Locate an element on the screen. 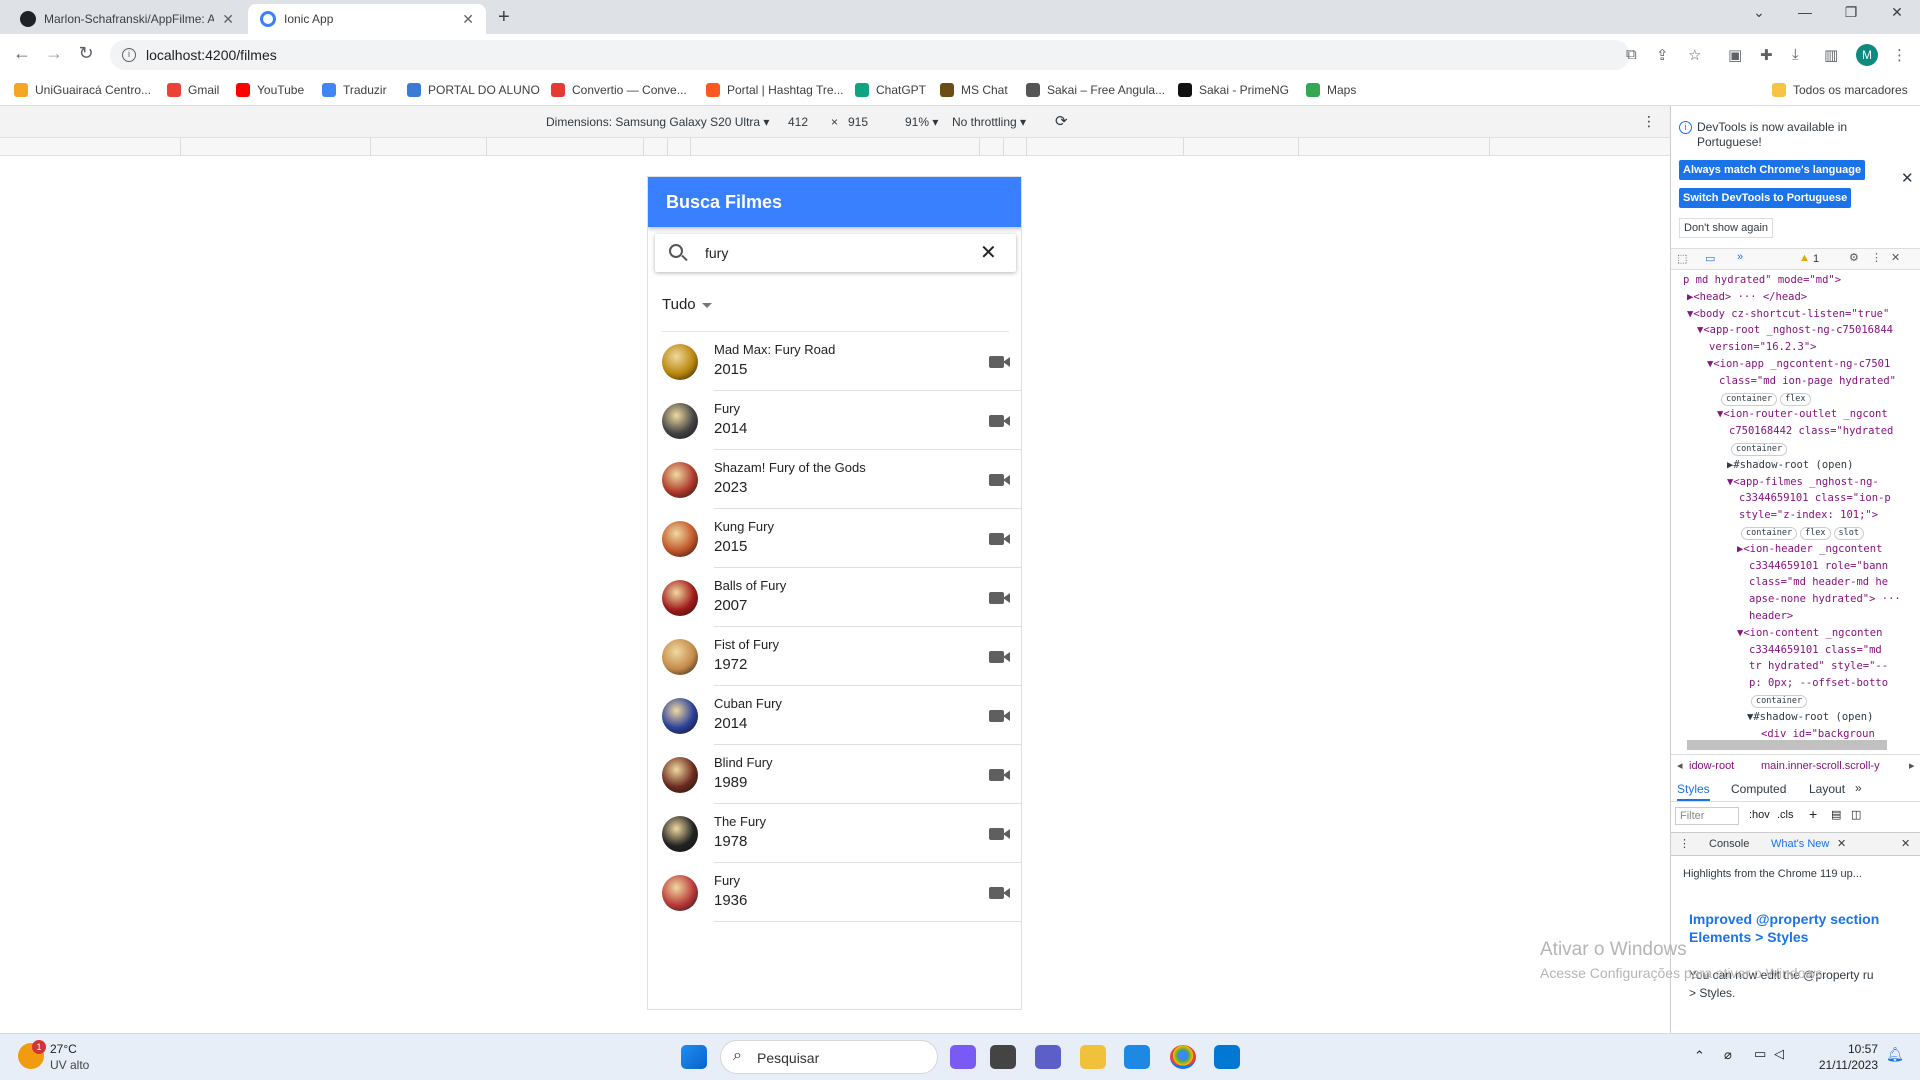  file-explorer-icon is located at coordinates (1093, 1057).